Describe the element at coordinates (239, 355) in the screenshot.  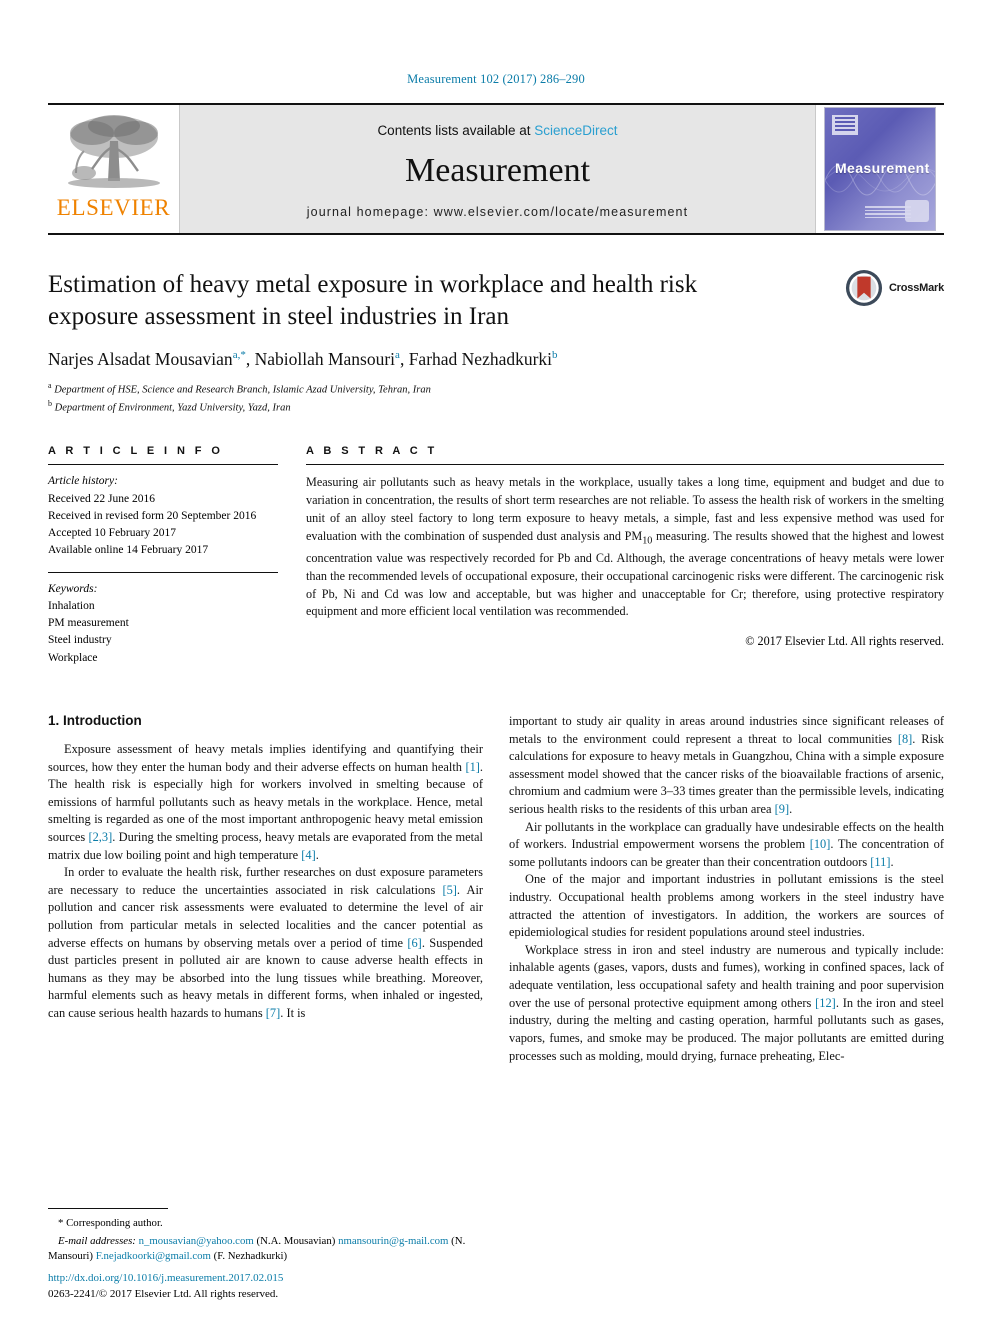
I see `author-marks: a,*` at that location.